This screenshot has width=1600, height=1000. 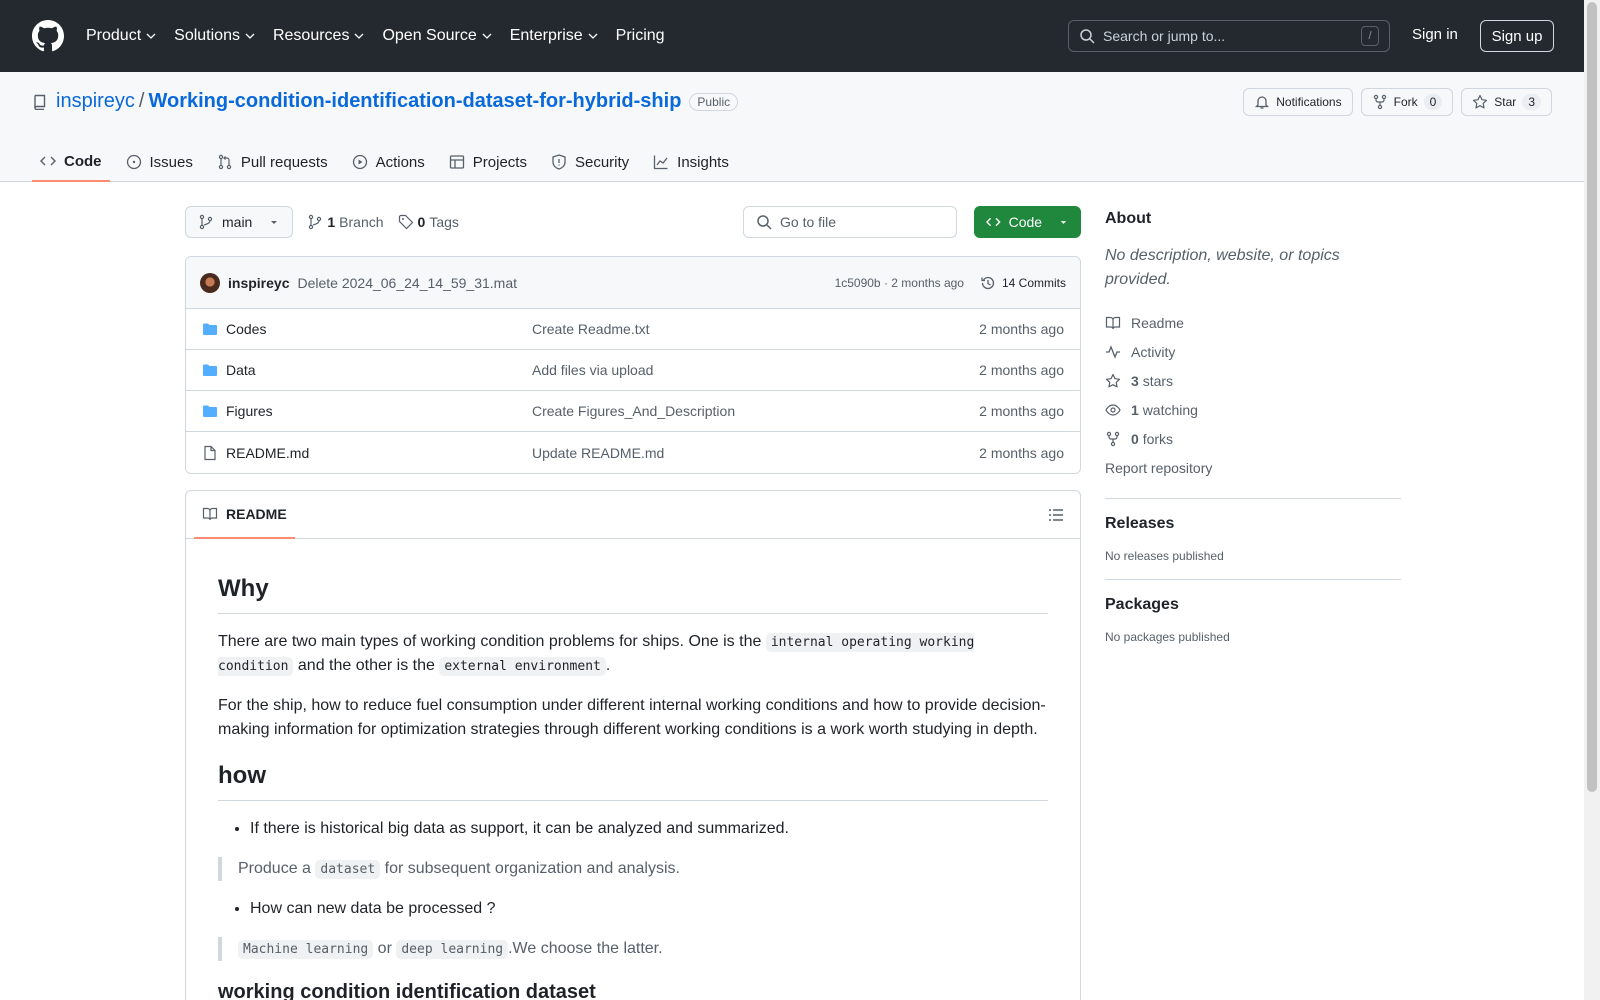 I want to click on fork-button: Fork 0, so click(x=1407, y=102).